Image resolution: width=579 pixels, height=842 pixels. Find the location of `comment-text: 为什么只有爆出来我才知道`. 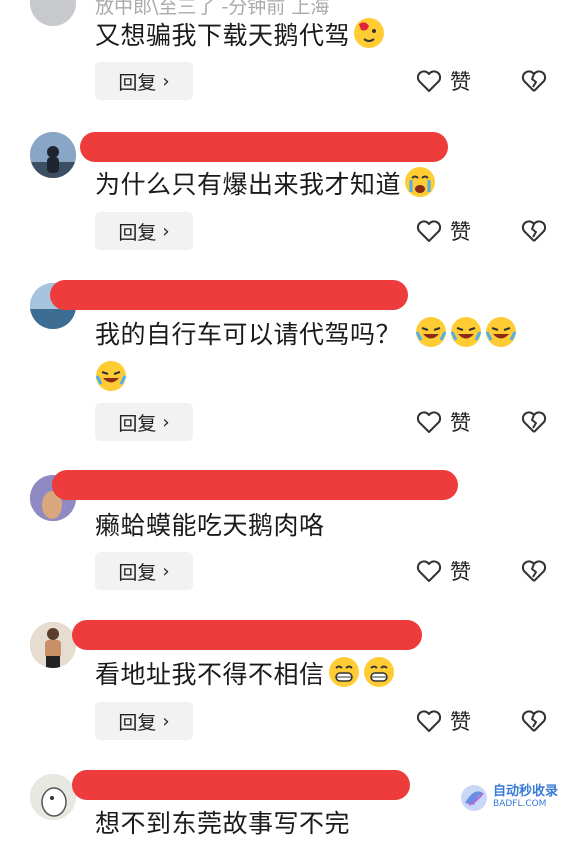

comment-text: 为什么只有爆出来我才知道 is located at coordinates (265, 184).